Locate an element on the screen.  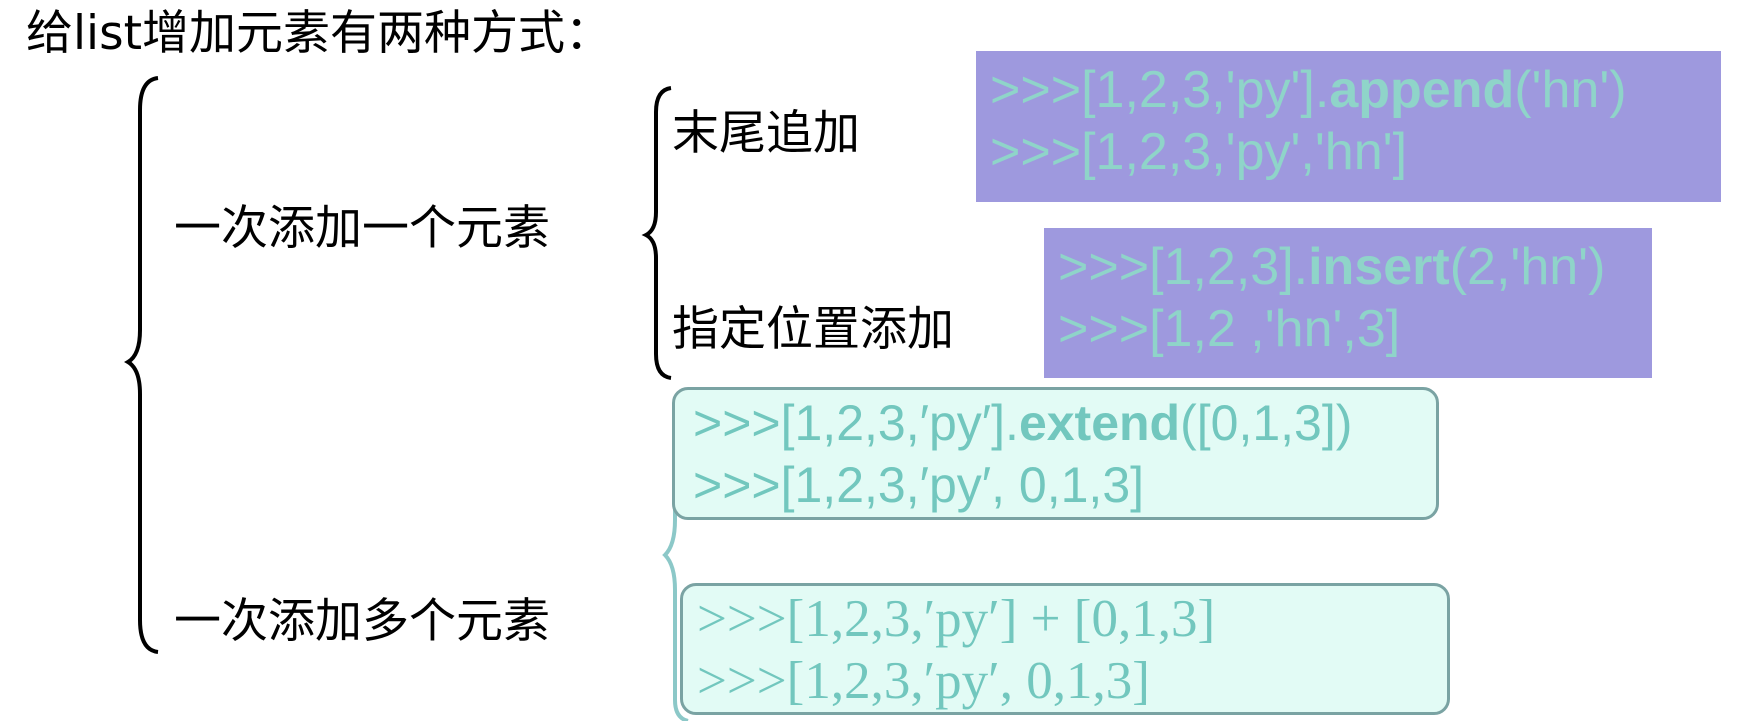
single-element-label: 一次添加一个元素 is located at coordinates (362, 228).